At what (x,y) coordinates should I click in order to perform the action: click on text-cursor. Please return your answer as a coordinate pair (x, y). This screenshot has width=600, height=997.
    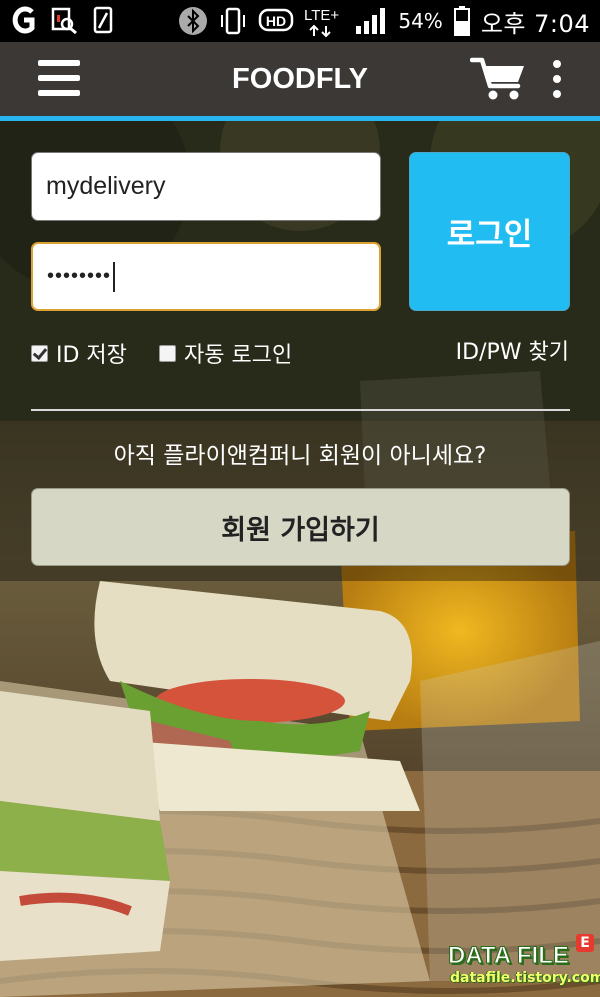
    Looking at the image, I should click on (114, 276).